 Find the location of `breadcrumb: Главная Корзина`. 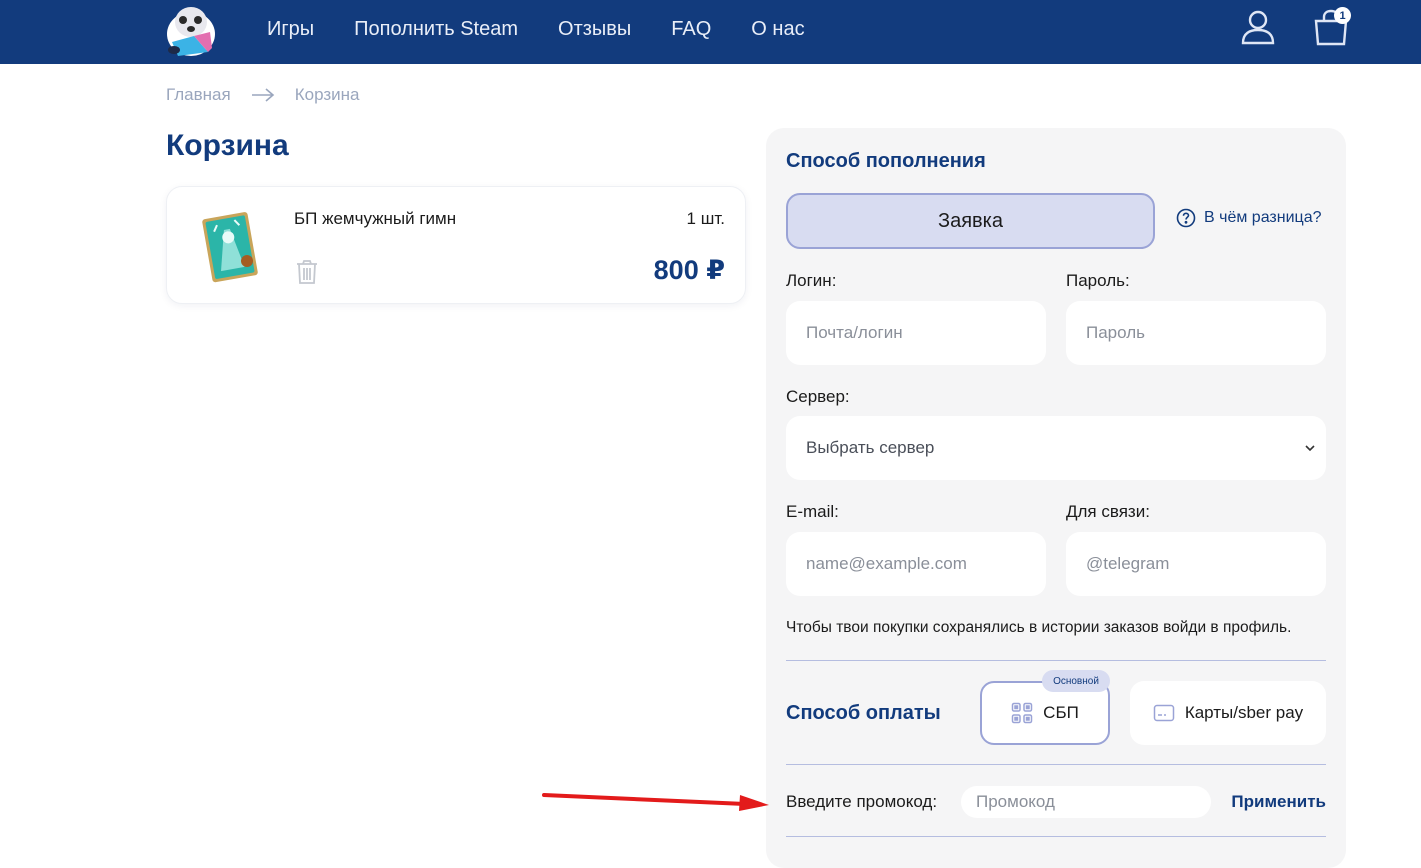

breadcrumb: Главная Корзина is located at coordinates (262, 95).